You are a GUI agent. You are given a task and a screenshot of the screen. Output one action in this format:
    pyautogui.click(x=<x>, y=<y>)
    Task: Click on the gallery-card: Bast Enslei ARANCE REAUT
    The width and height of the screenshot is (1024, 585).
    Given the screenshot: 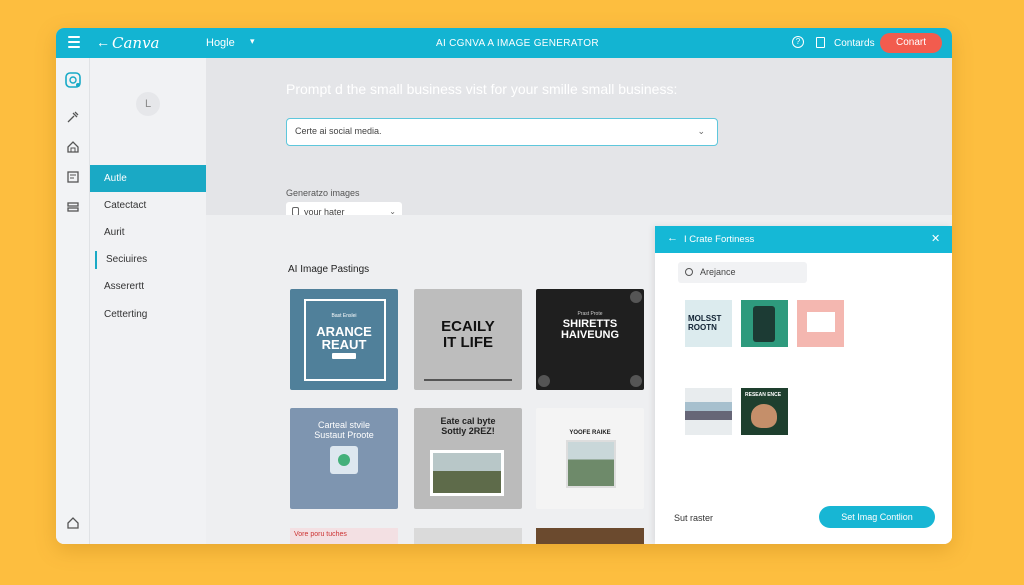 What is the action you would take?
    pyautogui.click(x=344, y=339)
    